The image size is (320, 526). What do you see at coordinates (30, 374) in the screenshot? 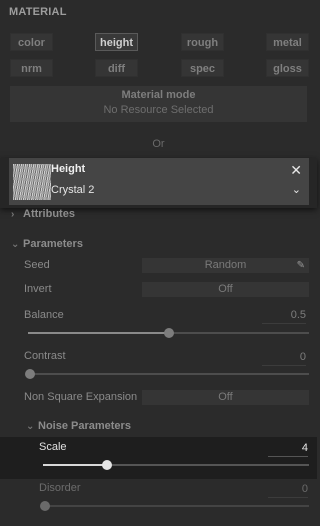
I see `contrast-slider-handle` at bounding box center [30, 374].